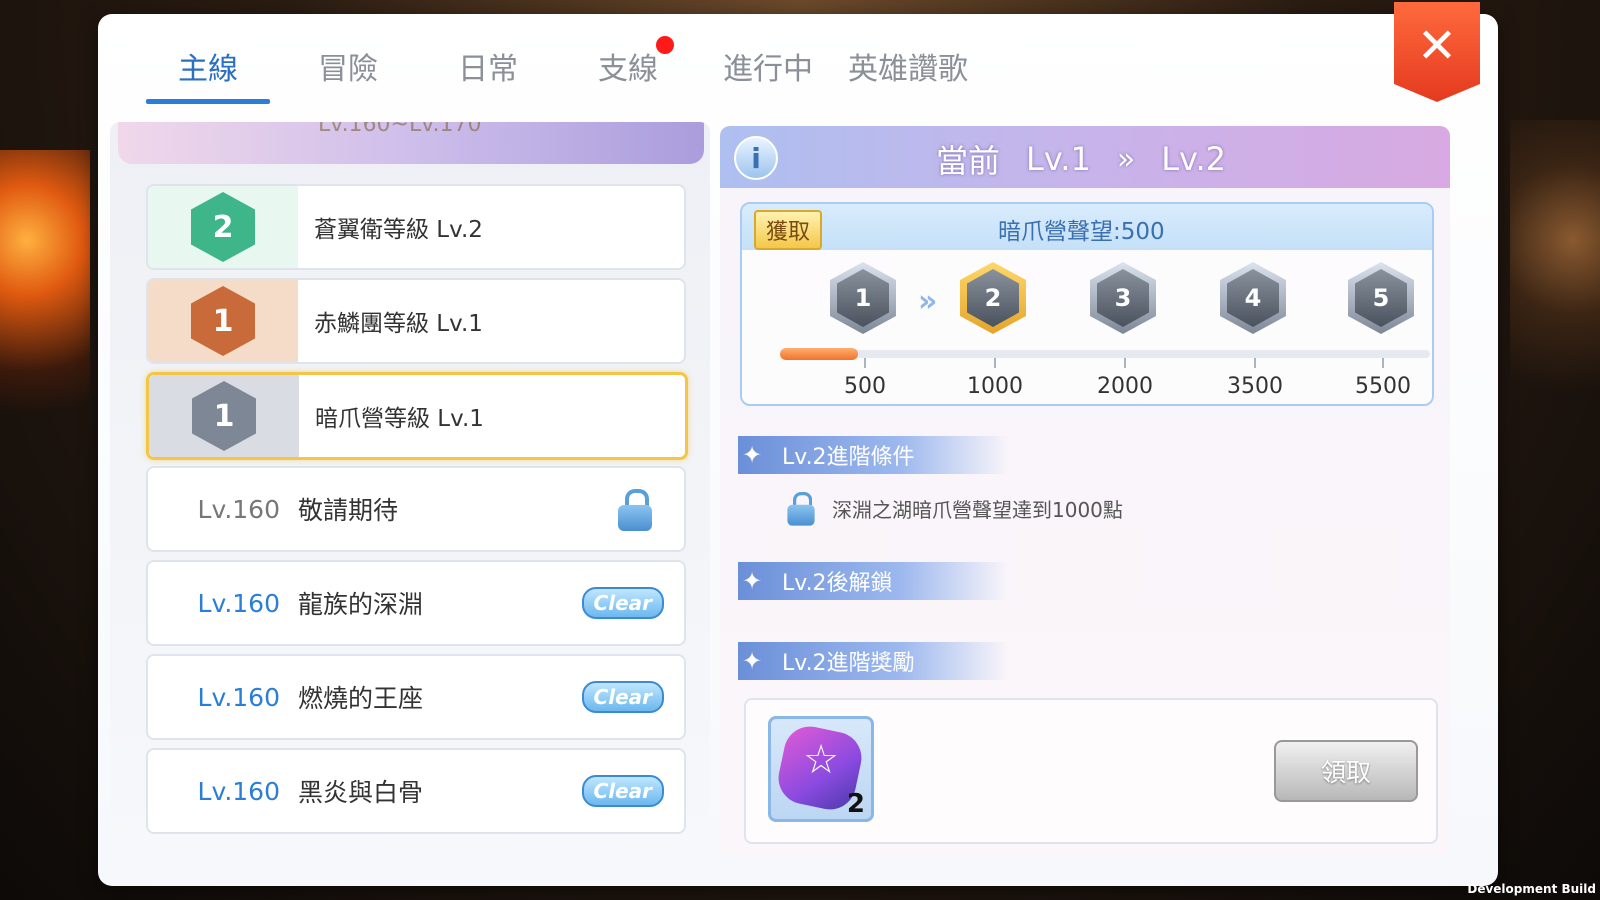 This screenshot has height=900, width=1600. Describe the element at coordinates (1437, 46) in the screenshot. I see `close-icon: ✕` at that location.